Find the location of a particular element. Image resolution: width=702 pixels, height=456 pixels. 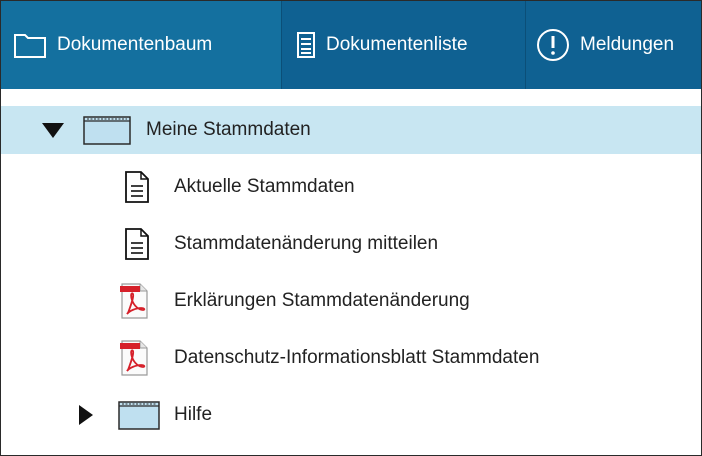

tab-dokumentenliste: Dokumentenliste is located at coordinates (404, 45).